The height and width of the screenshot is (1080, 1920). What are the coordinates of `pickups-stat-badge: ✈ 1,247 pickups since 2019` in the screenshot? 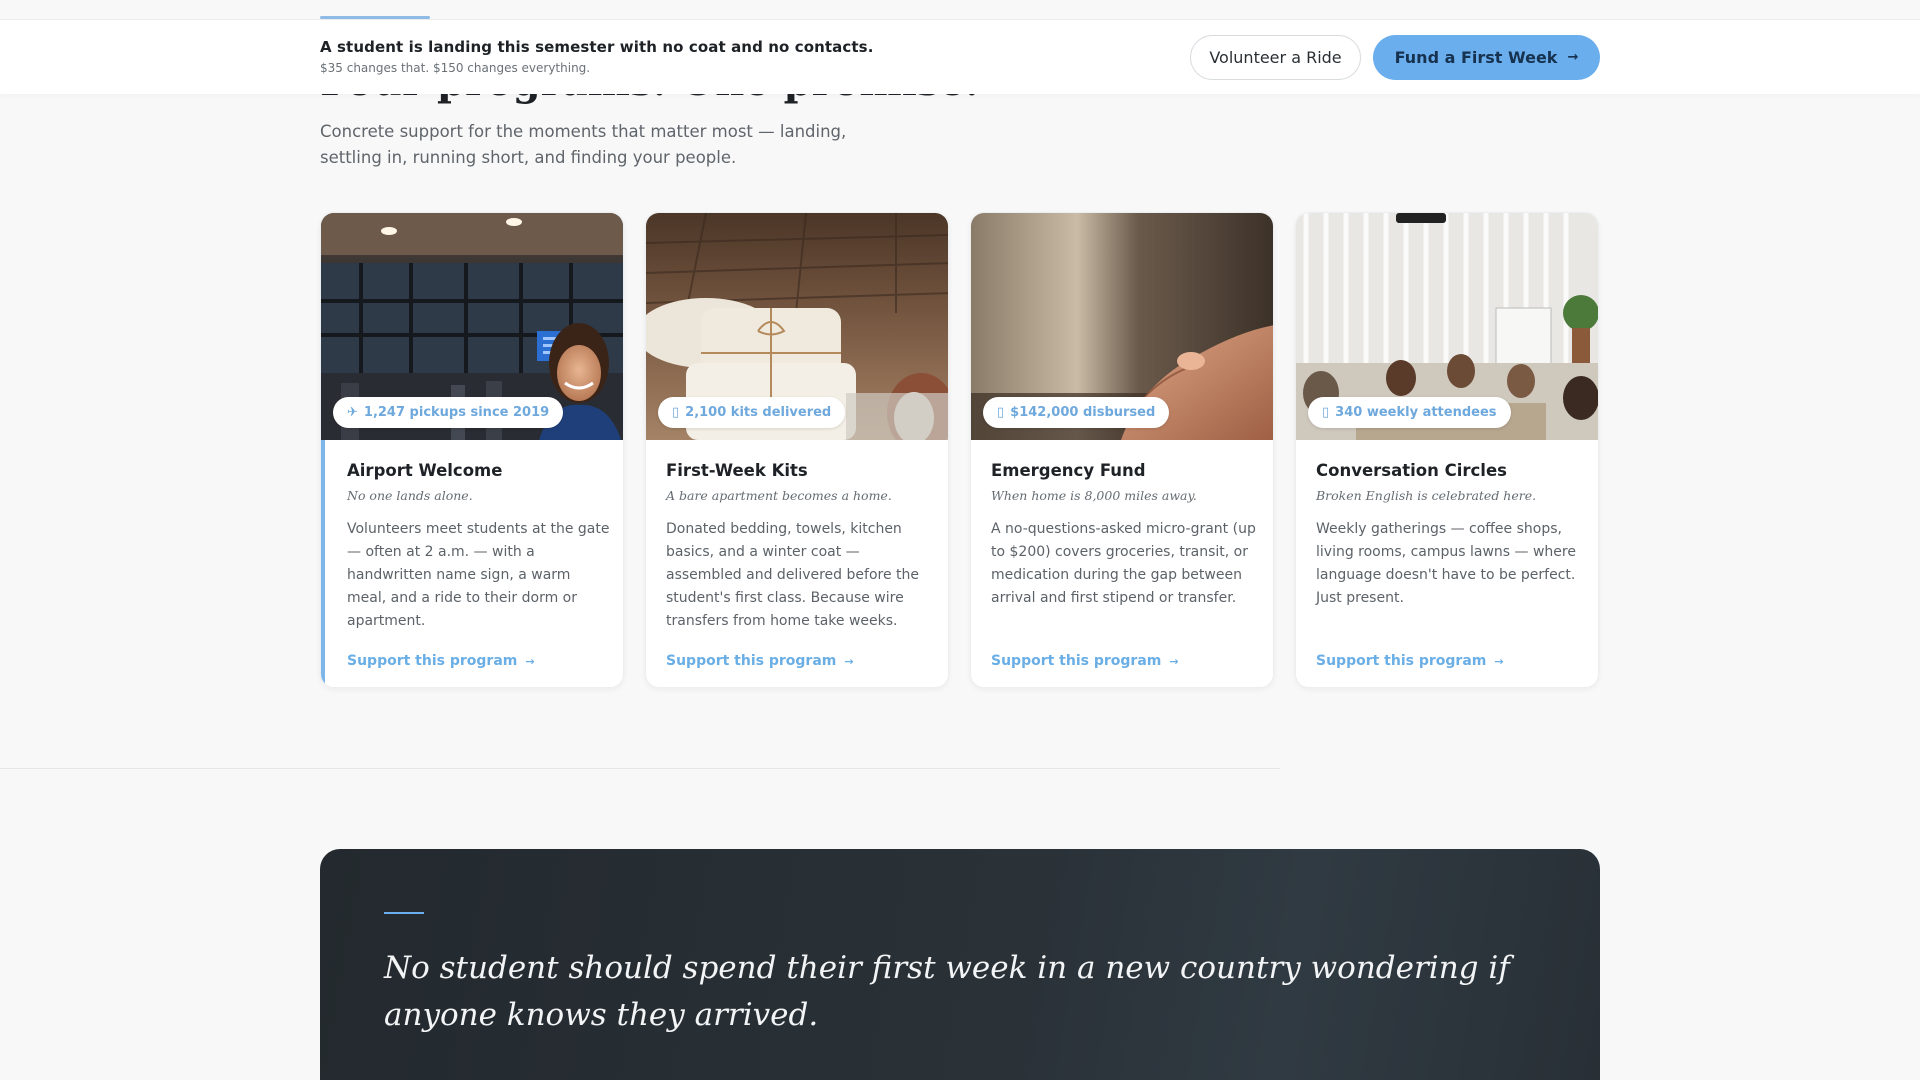 It's located at (448, 412).